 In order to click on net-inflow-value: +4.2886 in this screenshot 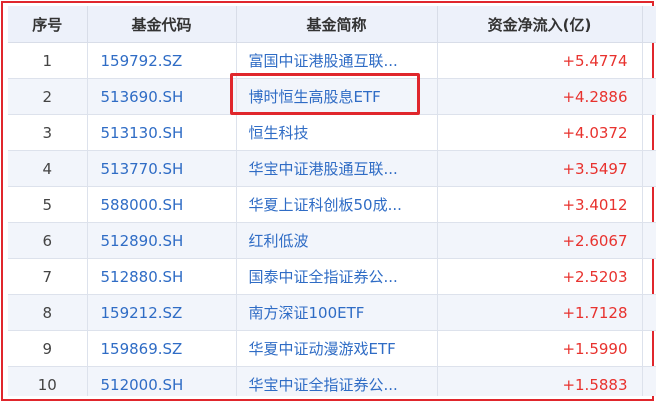, I will do `click(540, 96)`.